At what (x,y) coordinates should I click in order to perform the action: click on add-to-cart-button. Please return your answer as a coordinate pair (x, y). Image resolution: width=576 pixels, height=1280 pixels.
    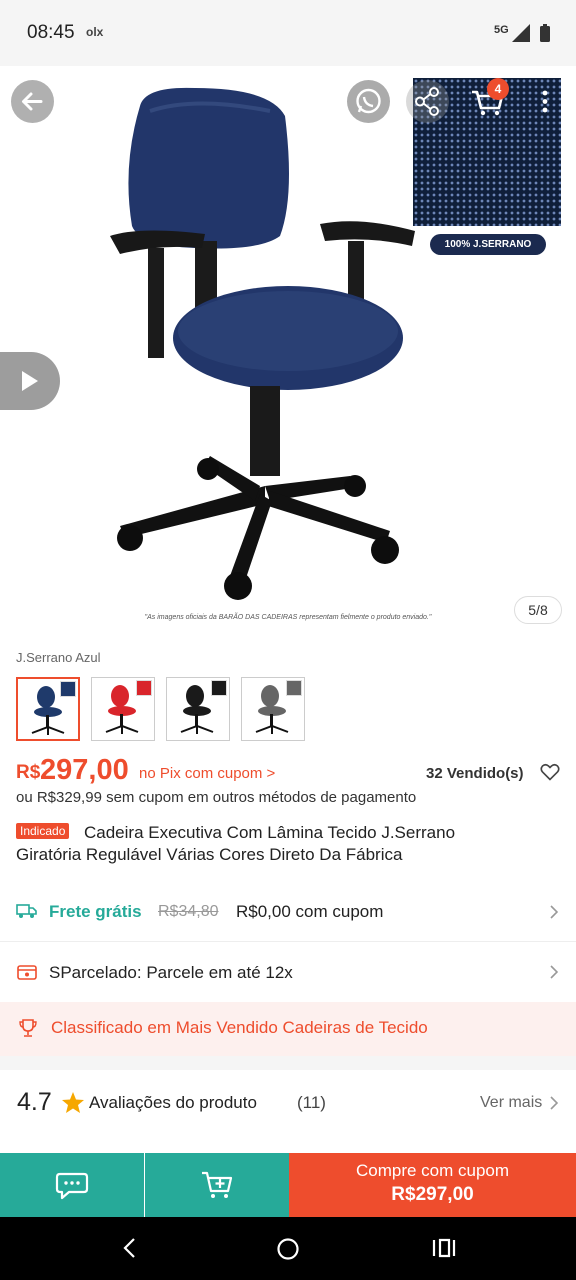
    Looking at the image, I should click on (217, 1185).